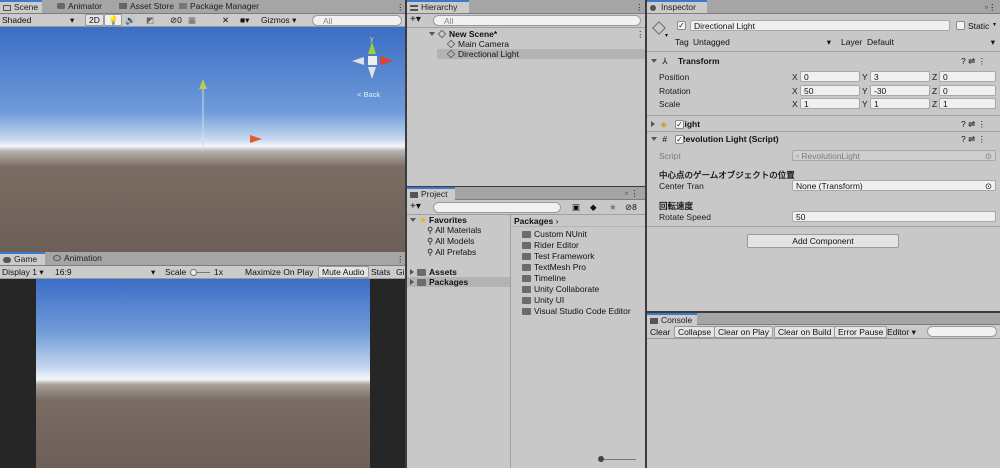 This screenshot has width=1000, height=468. I want to click on maximize-on-play-button: Maximize On Play, so click(279, 272).